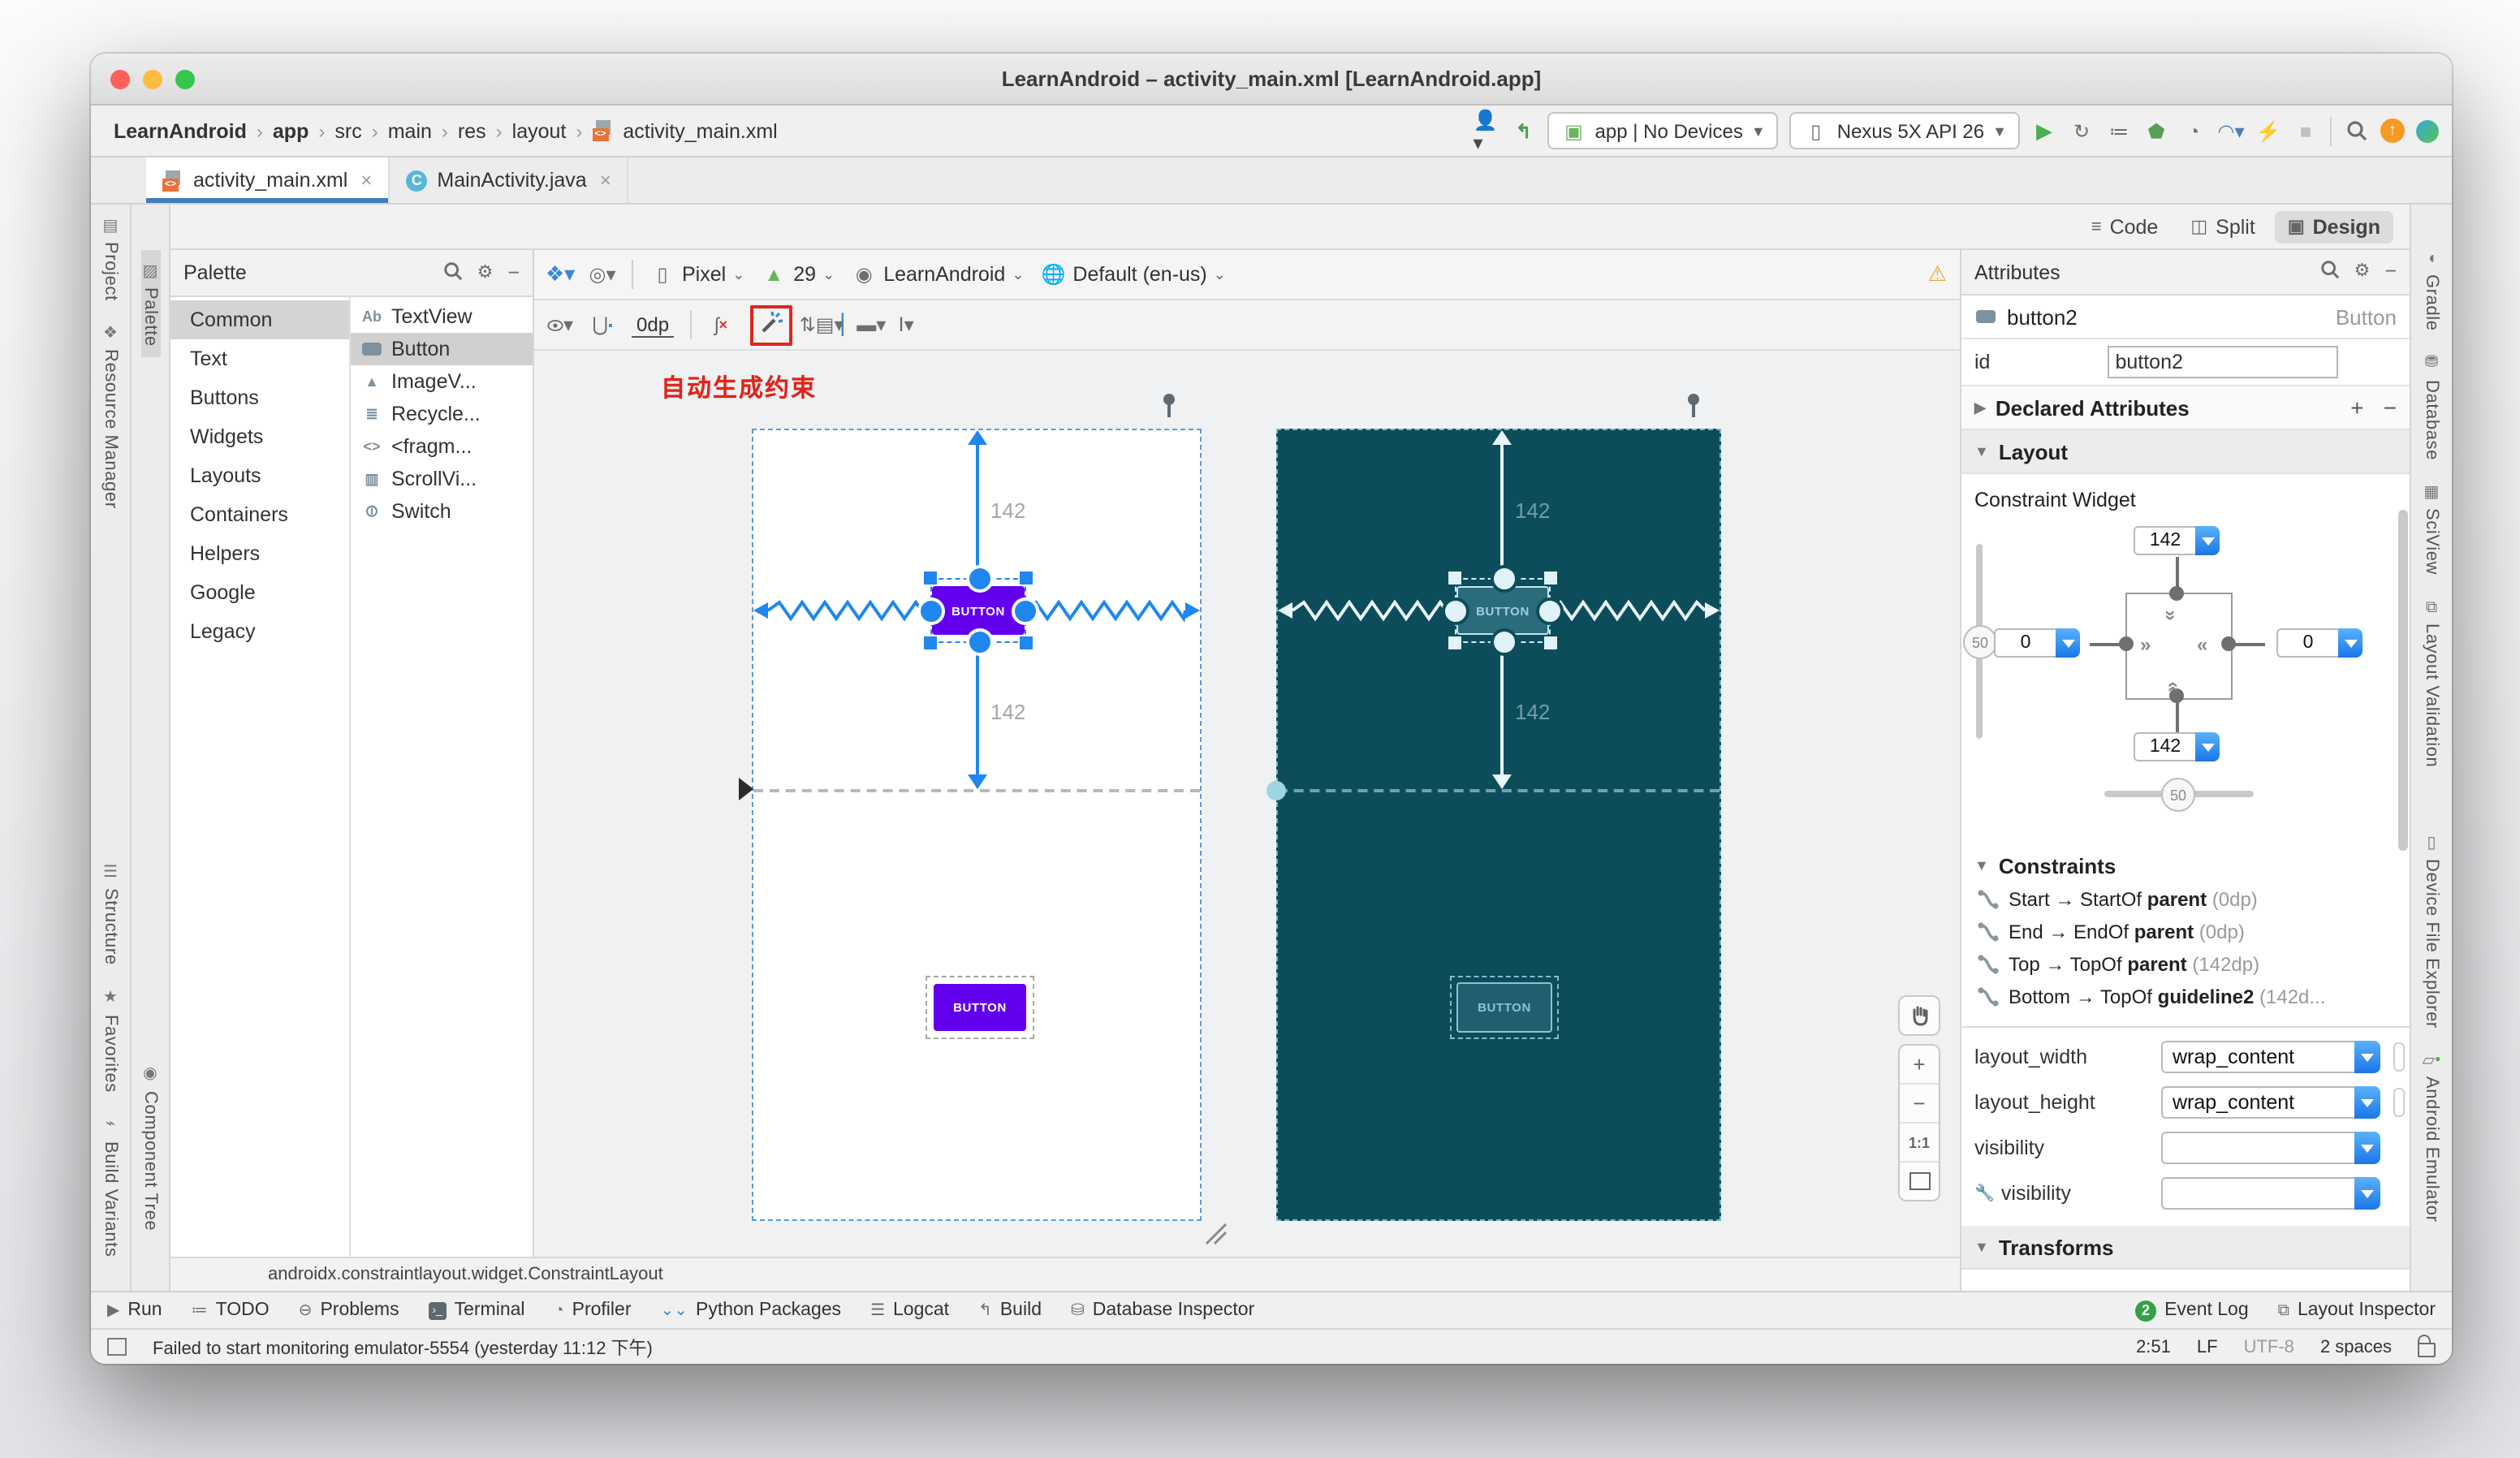  I want to click on tool-window-python-packages: ⌄⌄ Python Packages, so click(752, 1310).